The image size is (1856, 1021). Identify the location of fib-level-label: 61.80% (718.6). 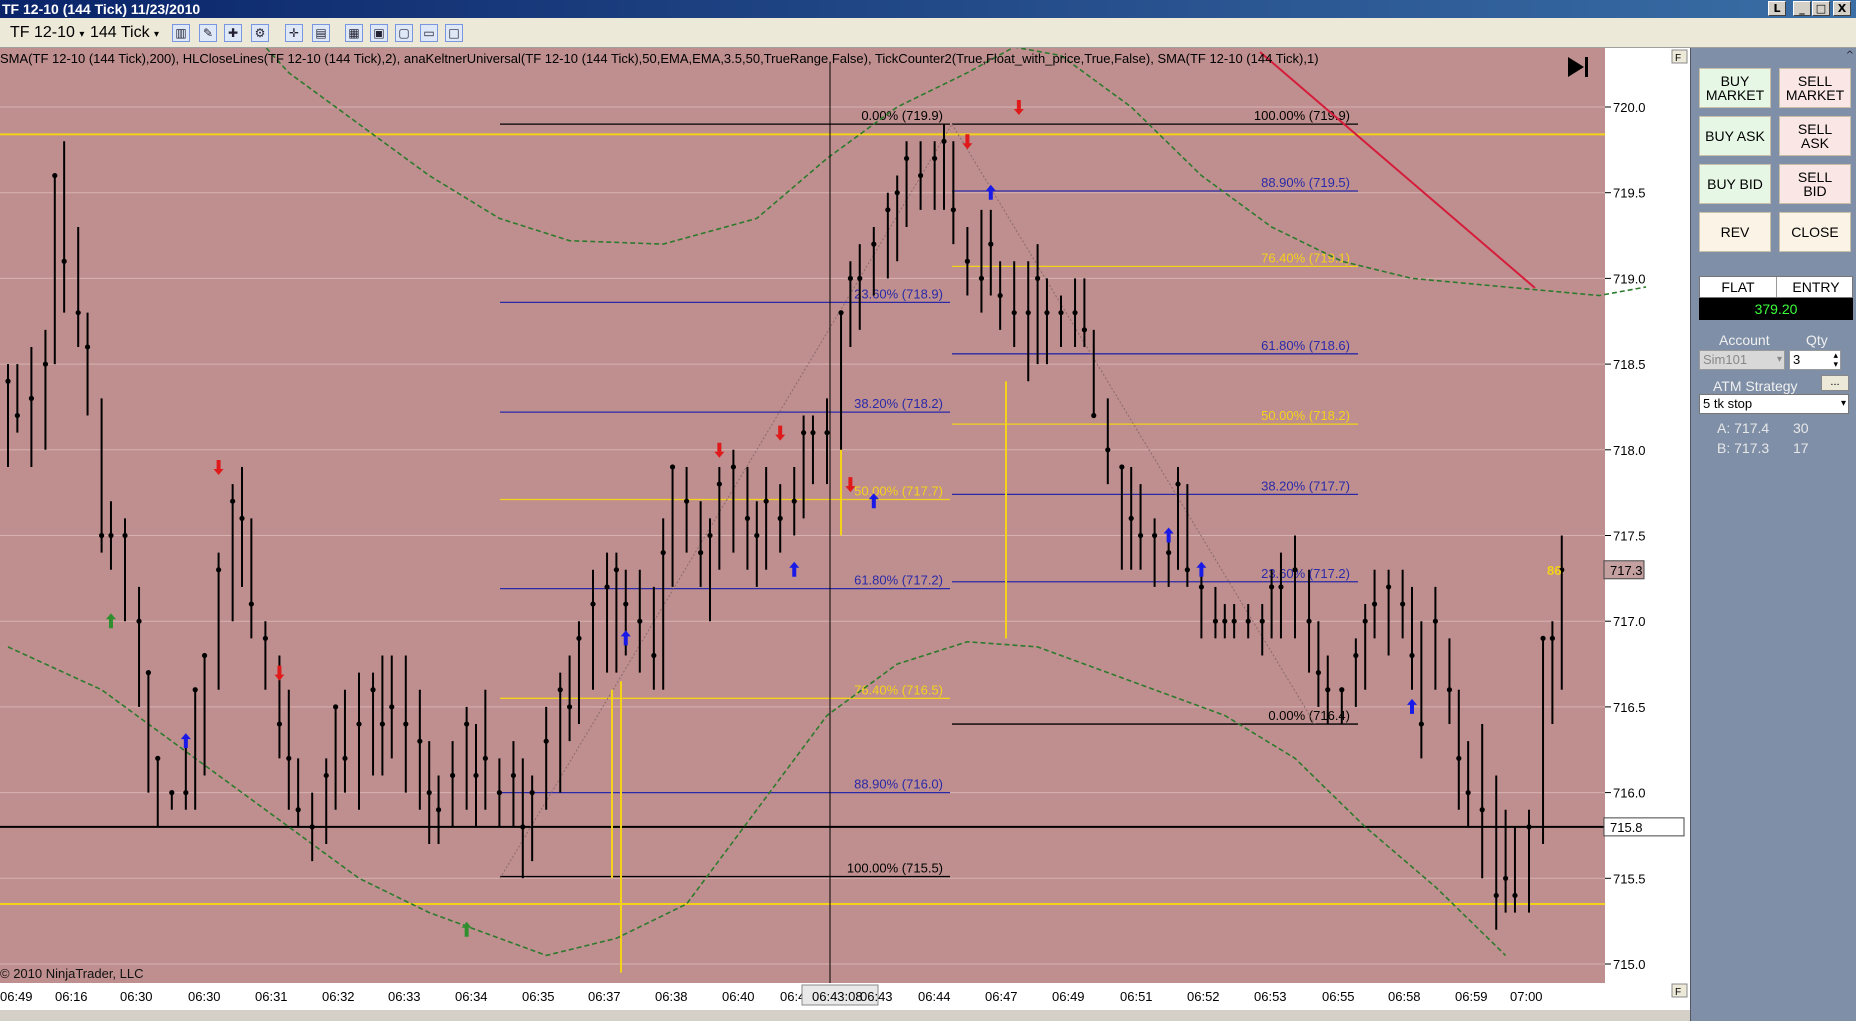
(1305, 345).